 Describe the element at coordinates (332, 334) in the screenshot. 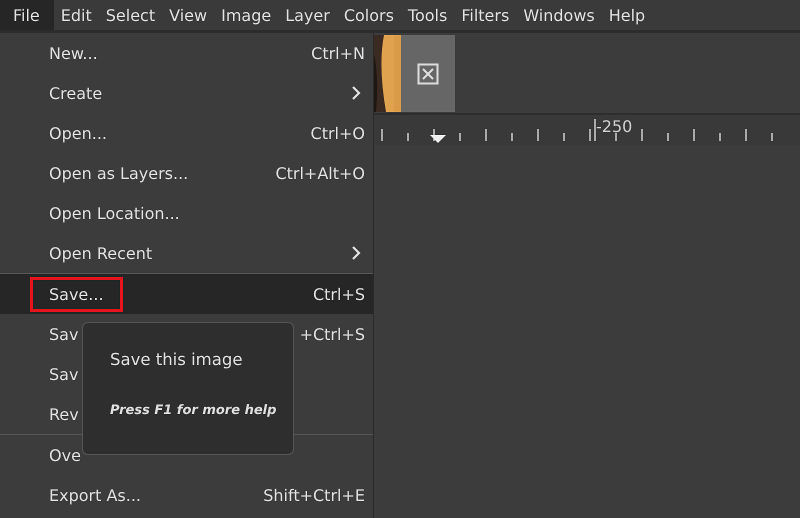

I see `shortcut-label: +Ctrl+S` at that location.